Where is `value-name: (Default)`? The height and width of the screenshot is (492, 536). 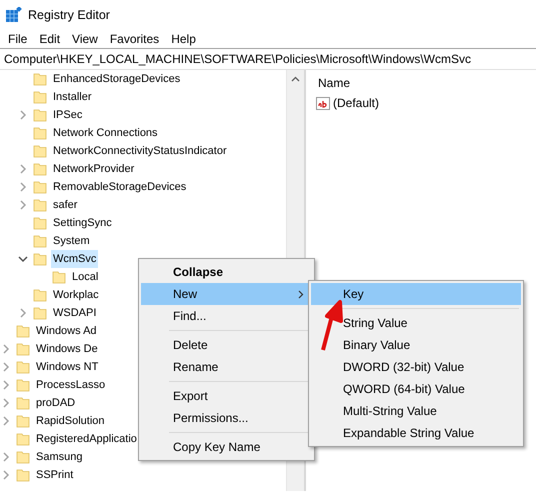
value-name: (Default) is located at coordinates (356, 103).